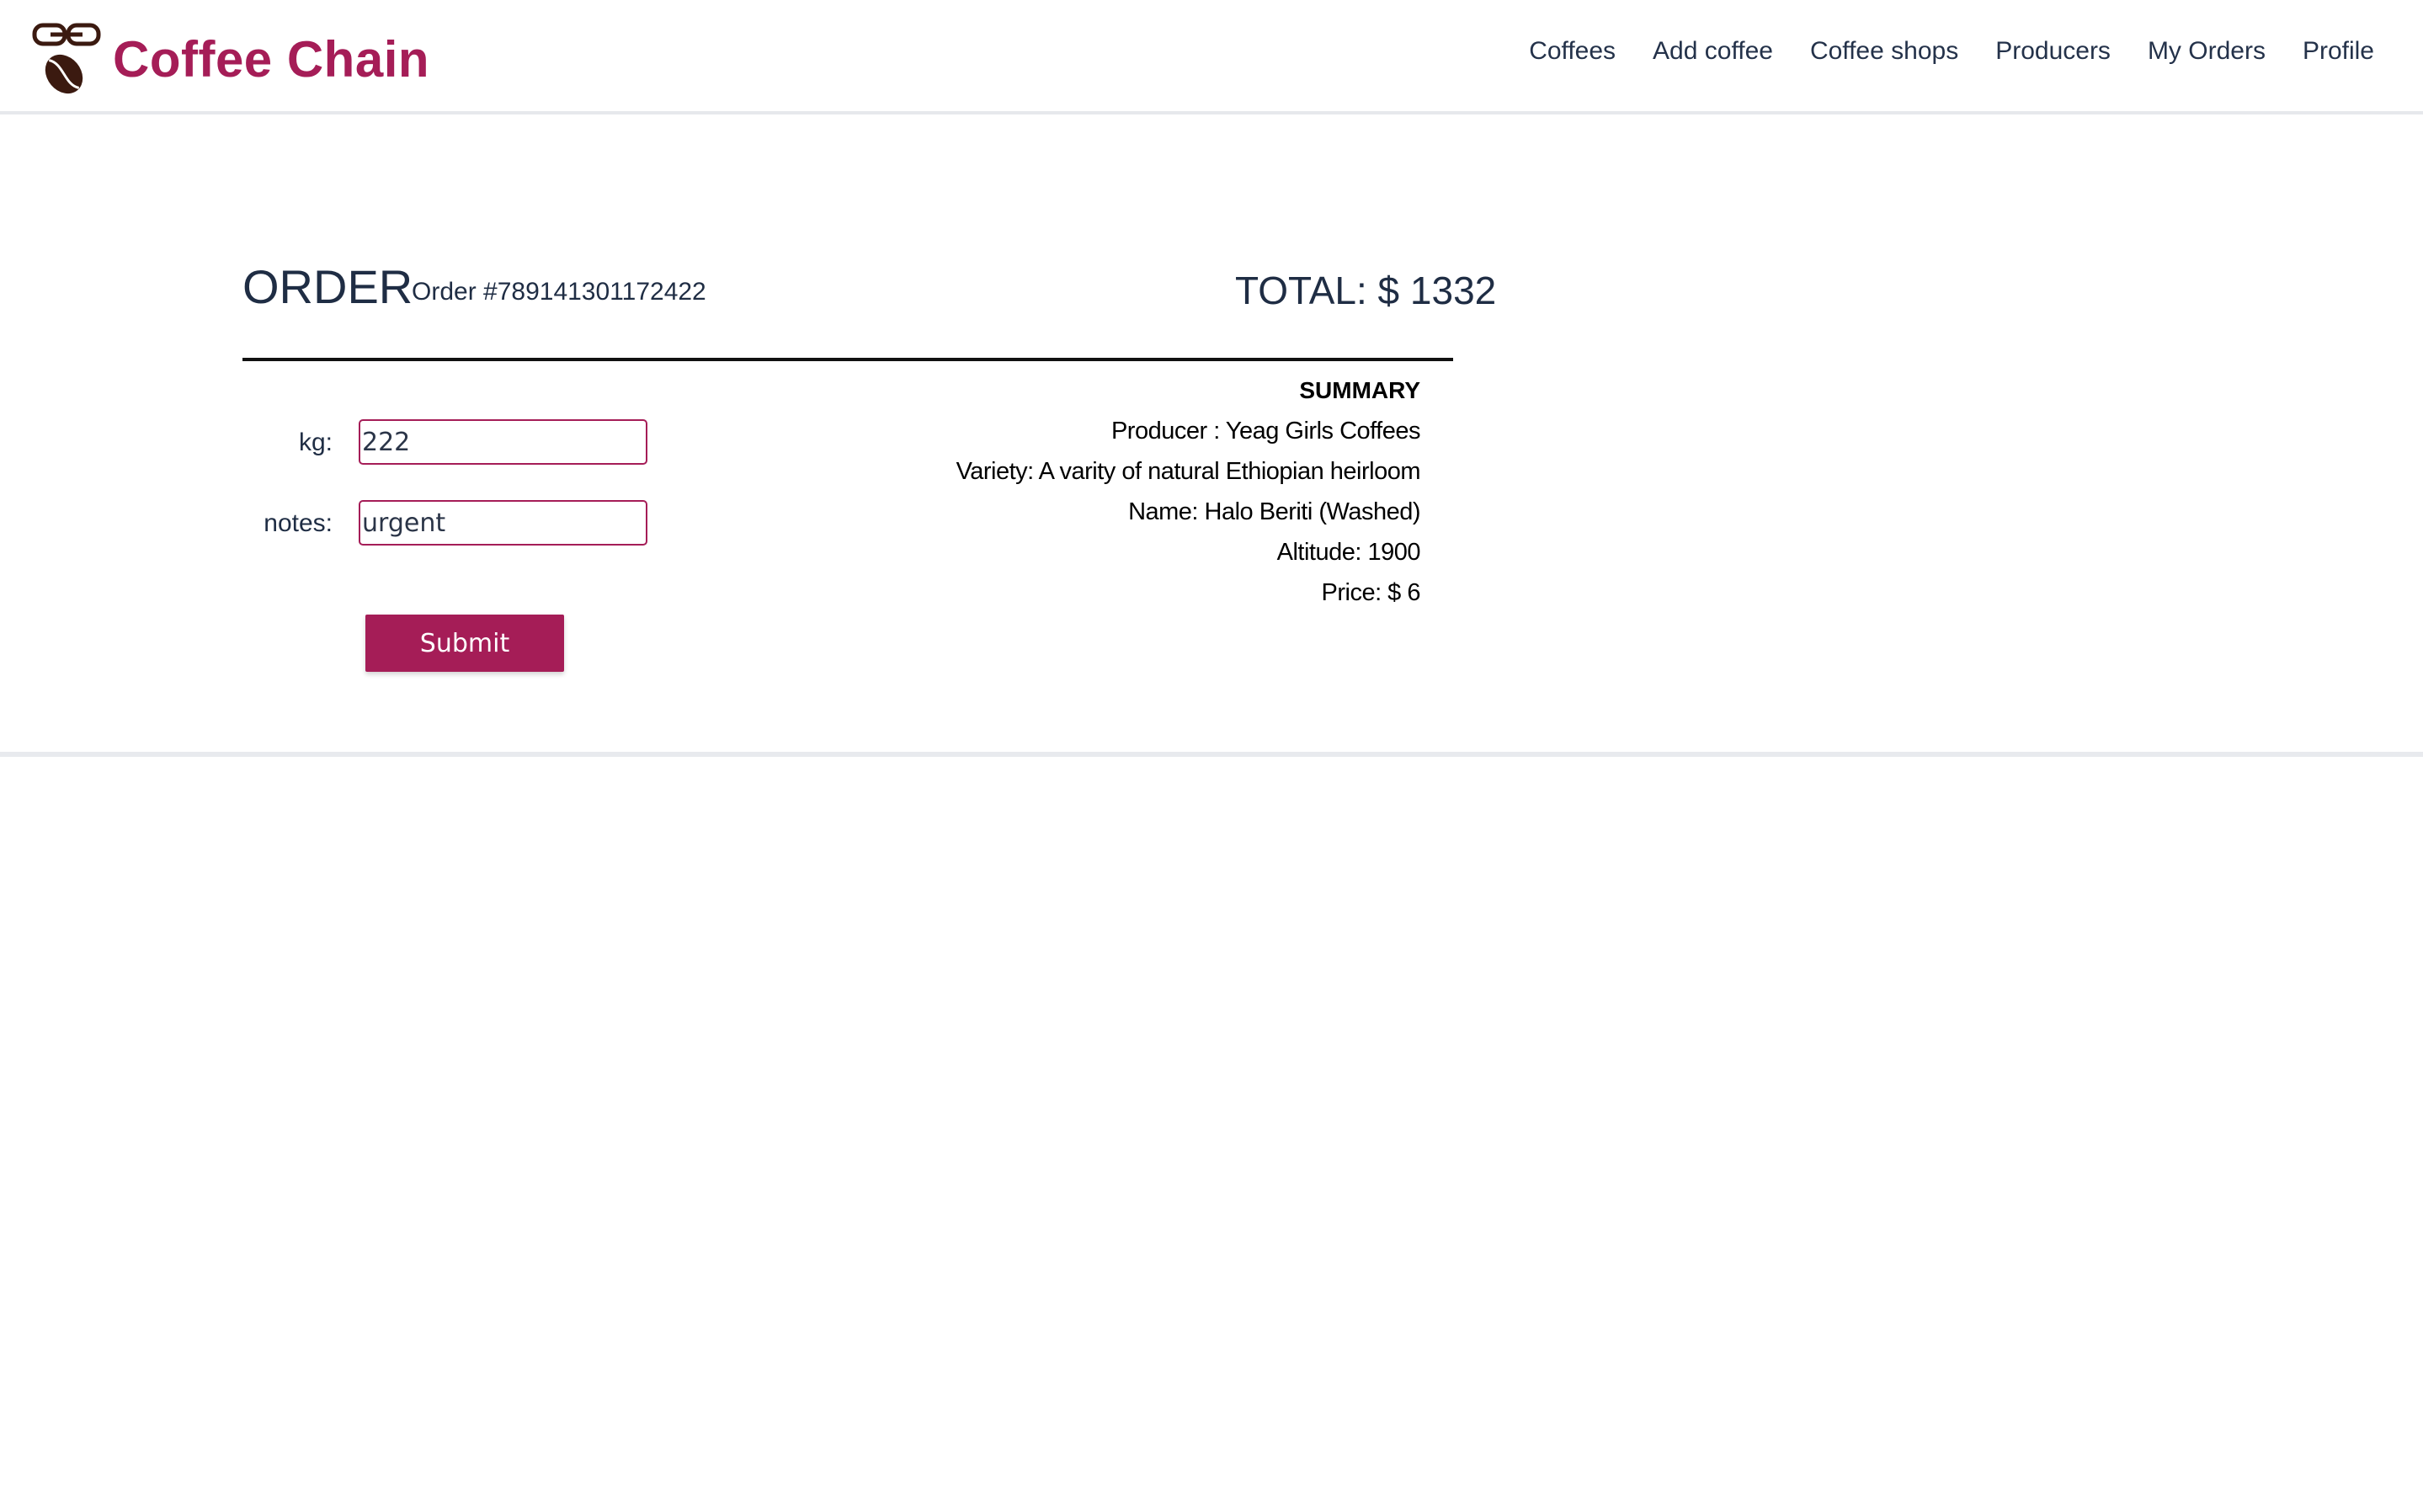 This screenshot has height=1512, width=2423. What do you see at coordinates (328, 287) in the screenshot?
I see `order-title: ORDER` at bounding box center [328, 287].